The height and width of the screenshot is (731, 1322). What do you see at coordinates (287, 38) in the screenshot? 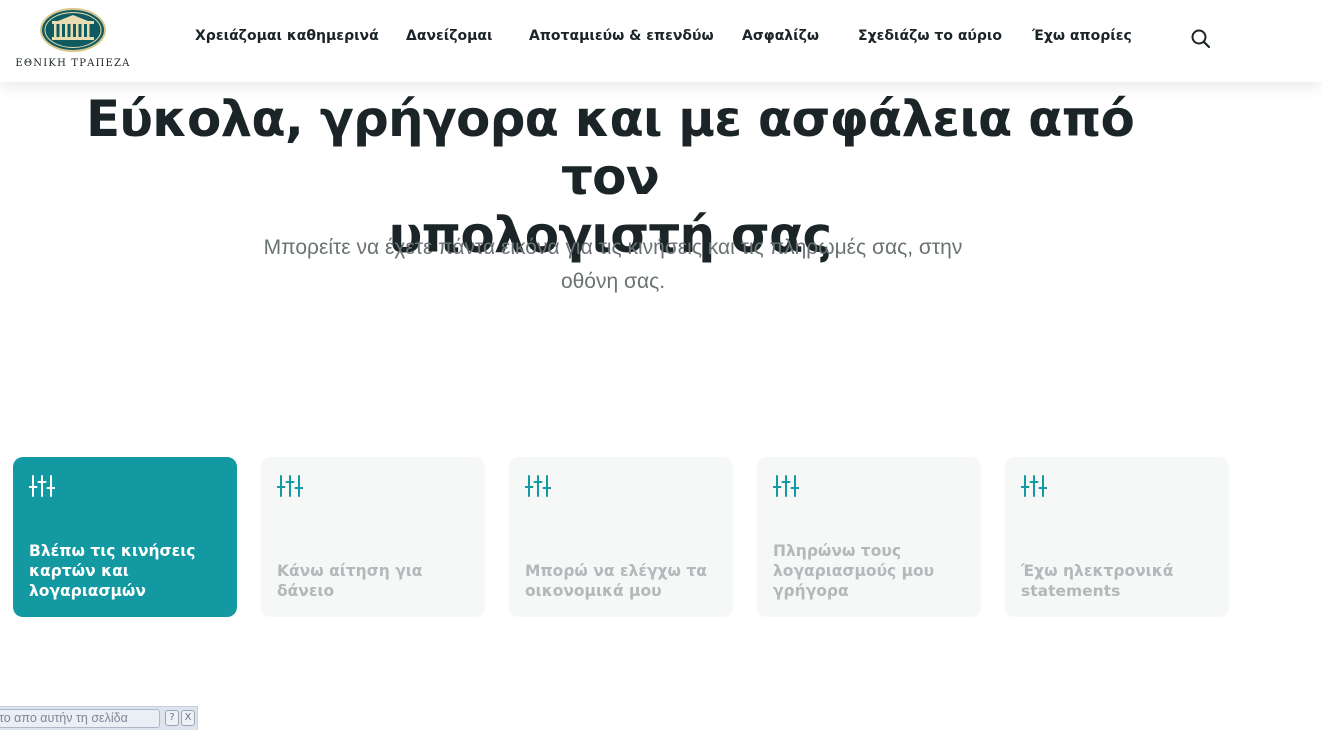
I see `nav-item-daily-needs: Χρειάζομαι καθημερινά` at bounding box center [287, 38].